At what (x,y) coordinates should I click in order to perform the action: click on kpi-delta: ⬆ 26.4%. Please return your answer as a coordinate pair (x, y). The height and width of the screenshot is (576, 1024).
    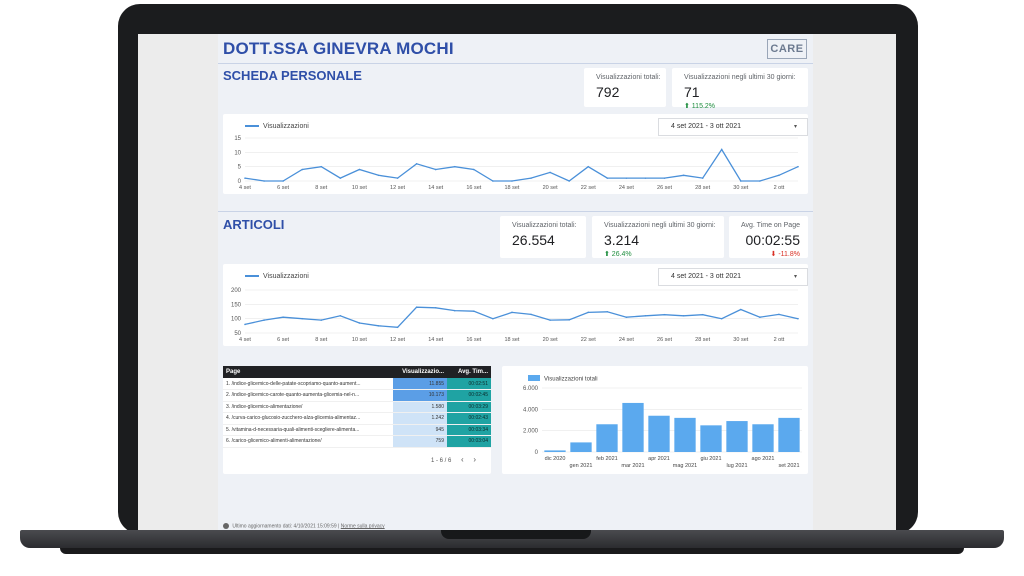
    Looking at the image, I should click on (618, 254).